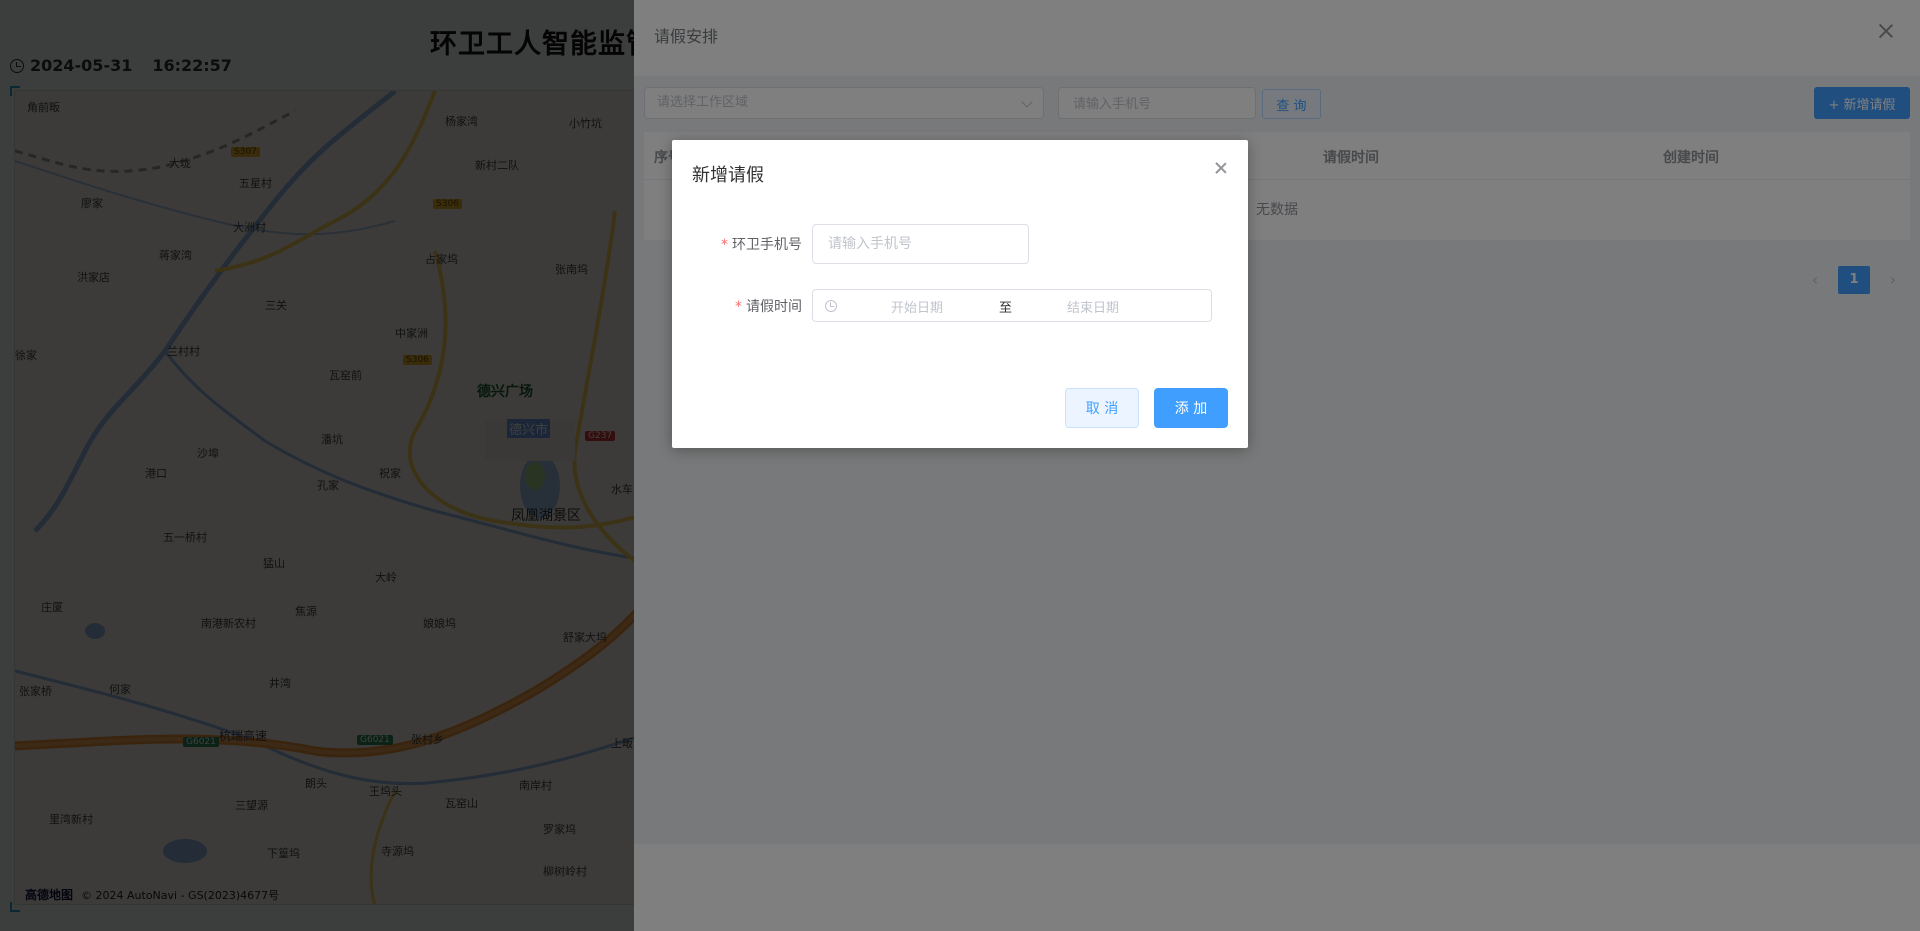 The height and width of the screenshot is (931, 1920). What do you see at coordinates (1102, 408) in the screenshot?
I see `cancel-button: 取 消` at bounding box center [1102, 408].